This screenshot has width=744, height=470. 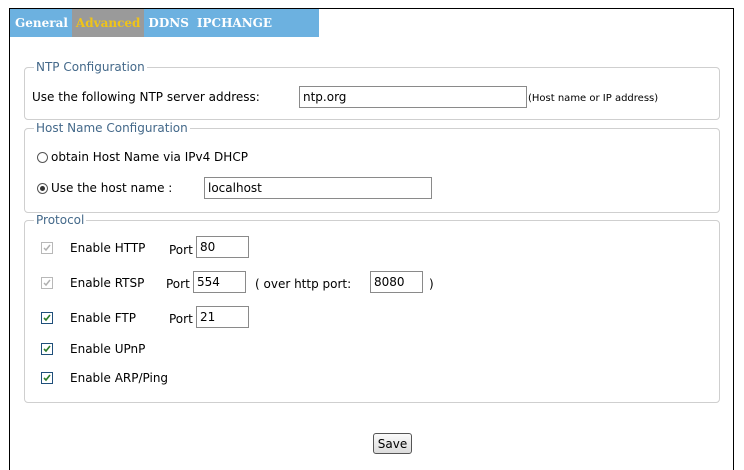 What do you see at coordinates (42, 188) in the screenshot?
I see `manual-hostname-radio` at bounding box center [42, 188].